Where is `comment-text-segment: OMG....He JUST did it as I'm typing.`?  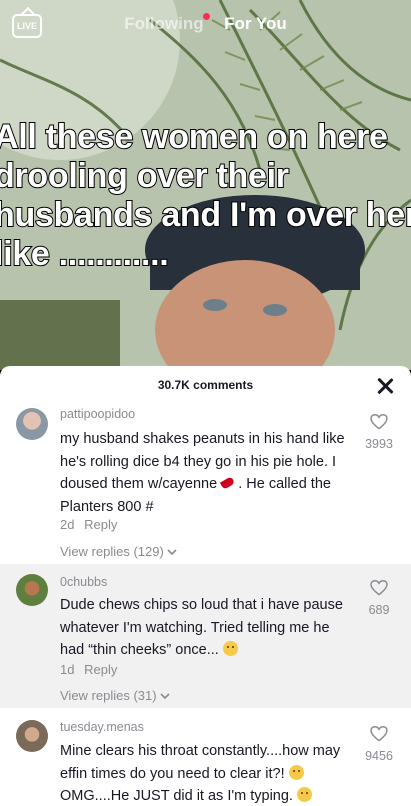 comment-text-segment: OMG....He JUST did it as I'm typing. is located at coordinates (176, 796).